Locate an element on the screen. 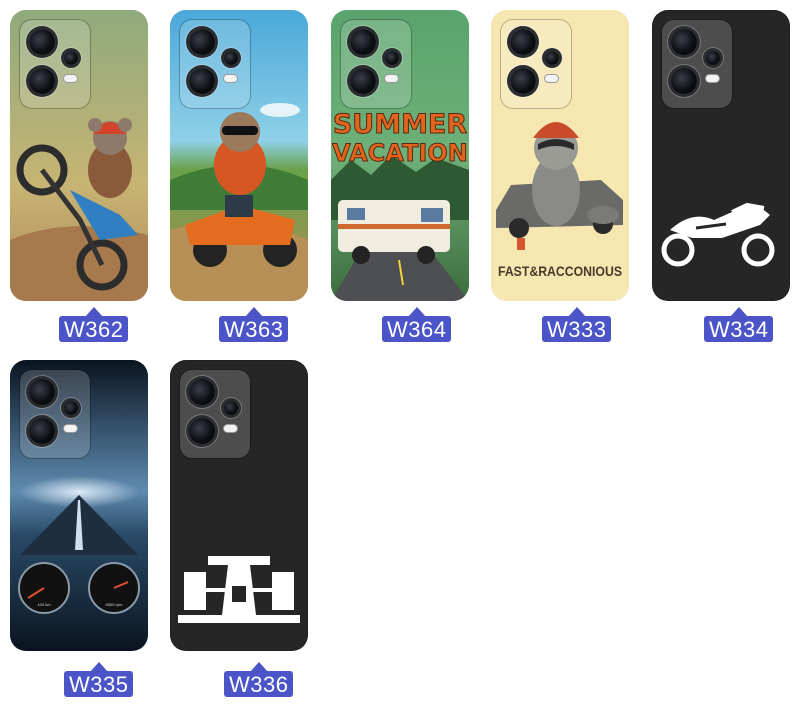 The width and height of the screenshot is (800, 709). product-code-tag: W335 is located at coordinates (99, 679).